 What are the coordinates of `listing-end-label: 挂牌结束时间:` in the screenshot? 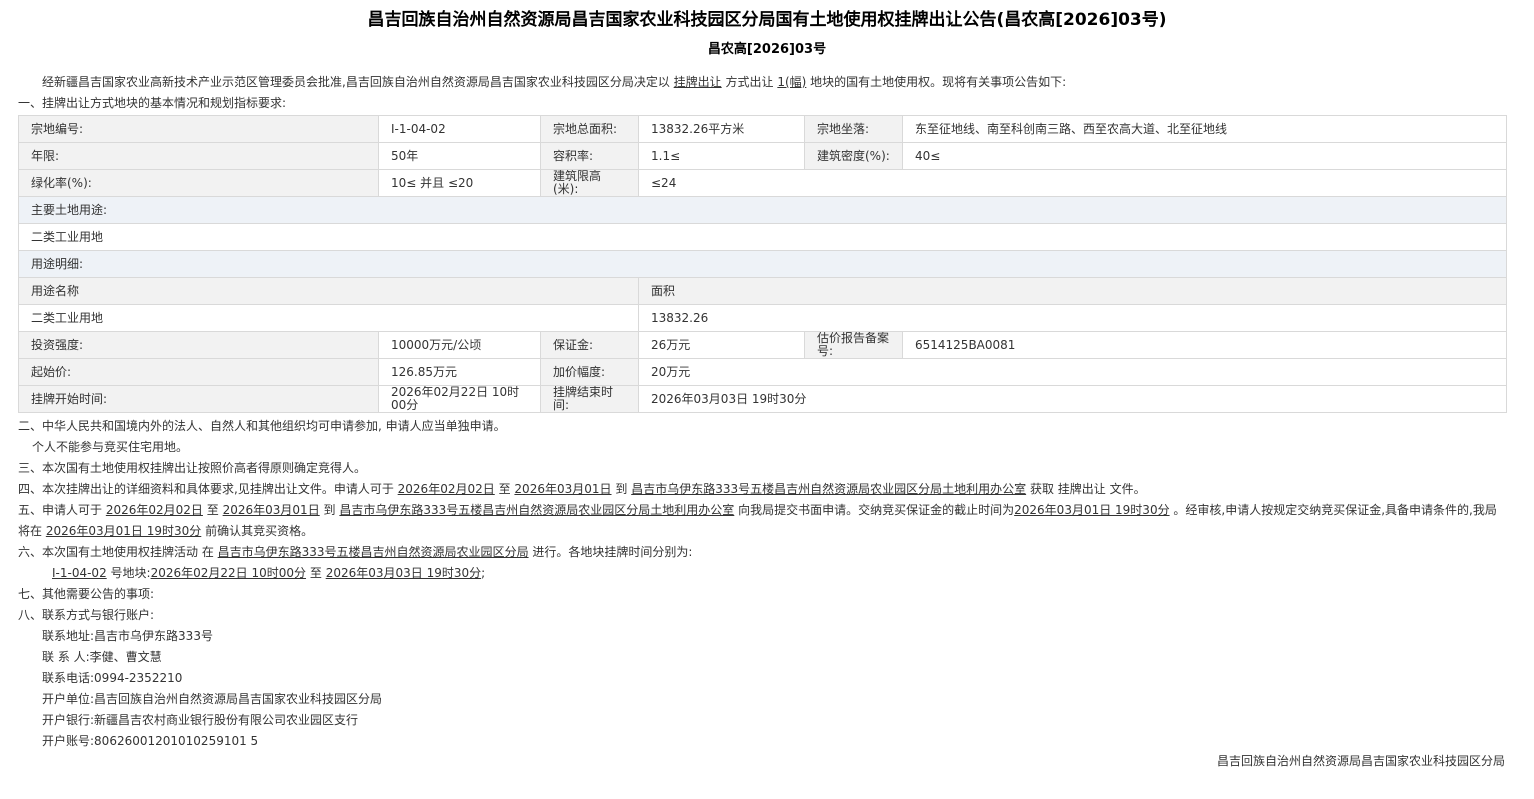 It's located at (589, 399).